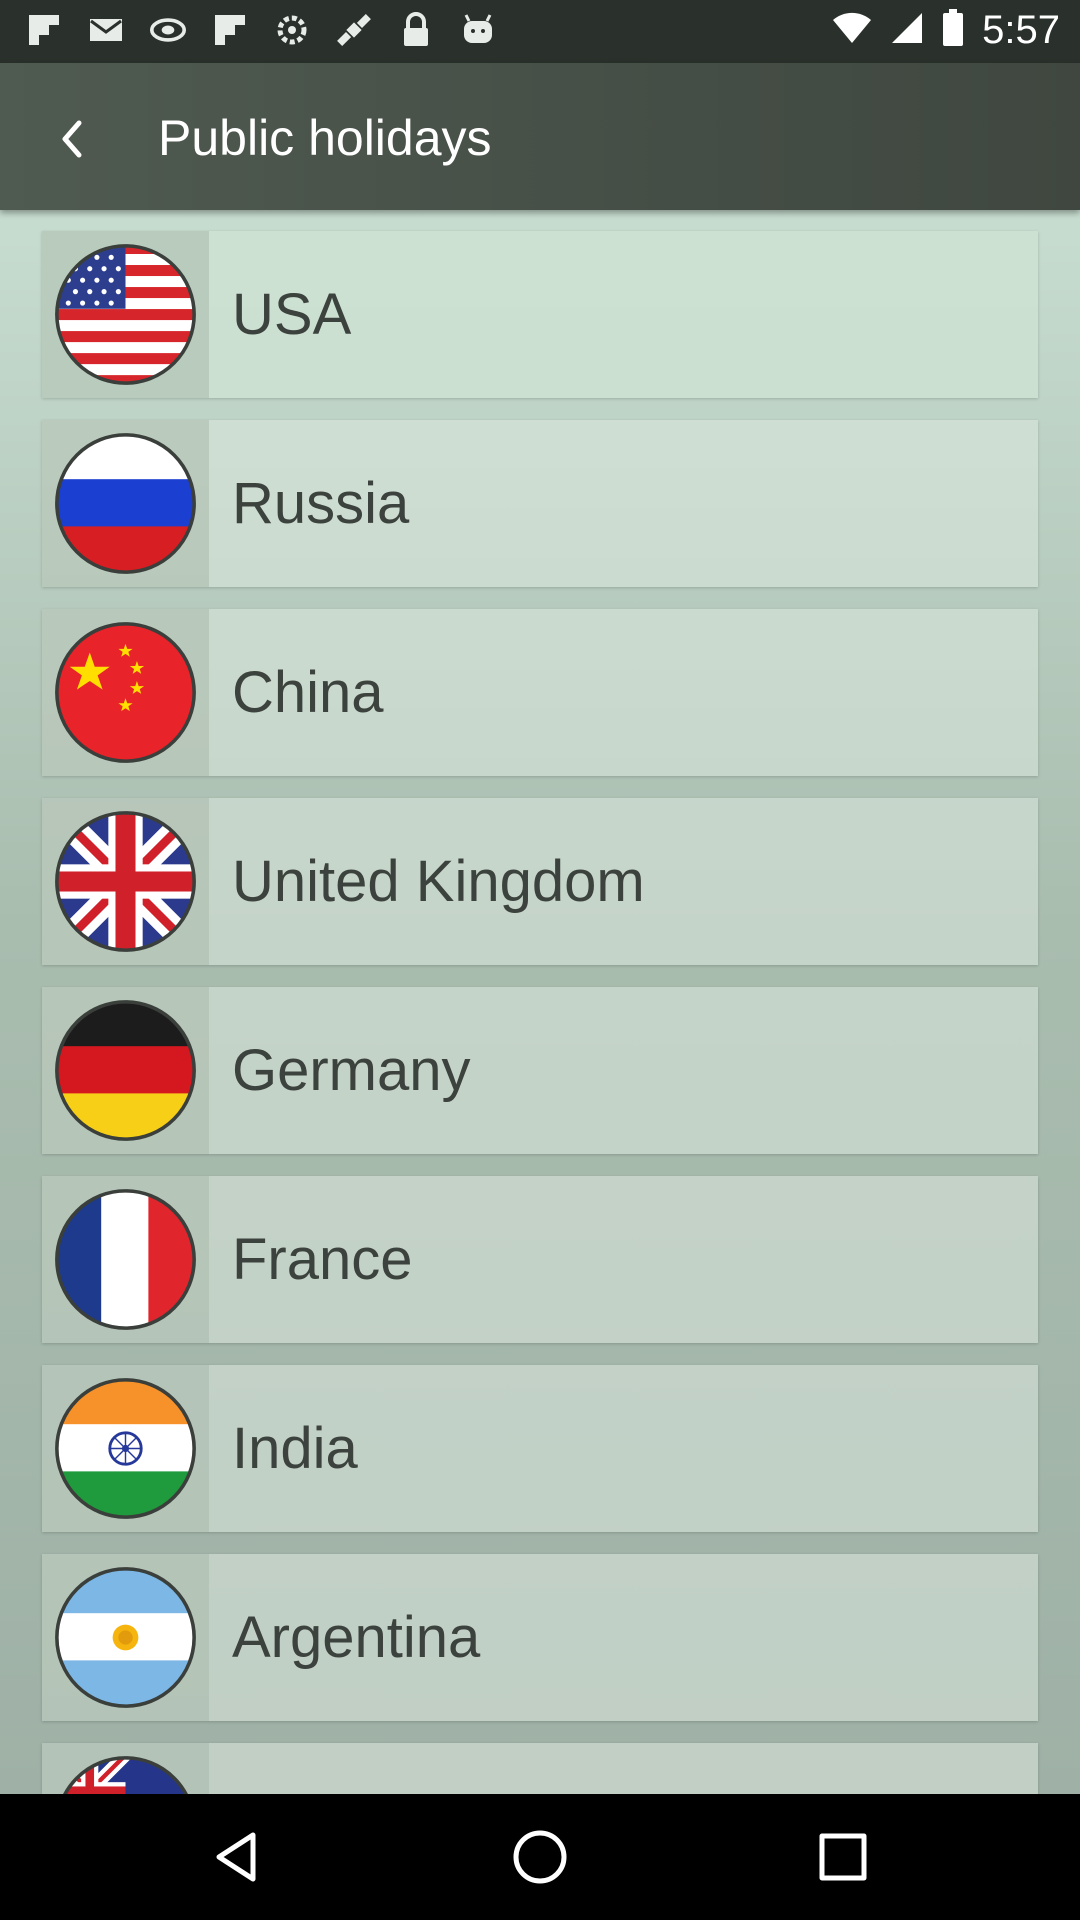  What do you see at coordinates (125, 1775) in the screenshot?
I see `australia-flag-icon` at bounding box center [125, 1775].